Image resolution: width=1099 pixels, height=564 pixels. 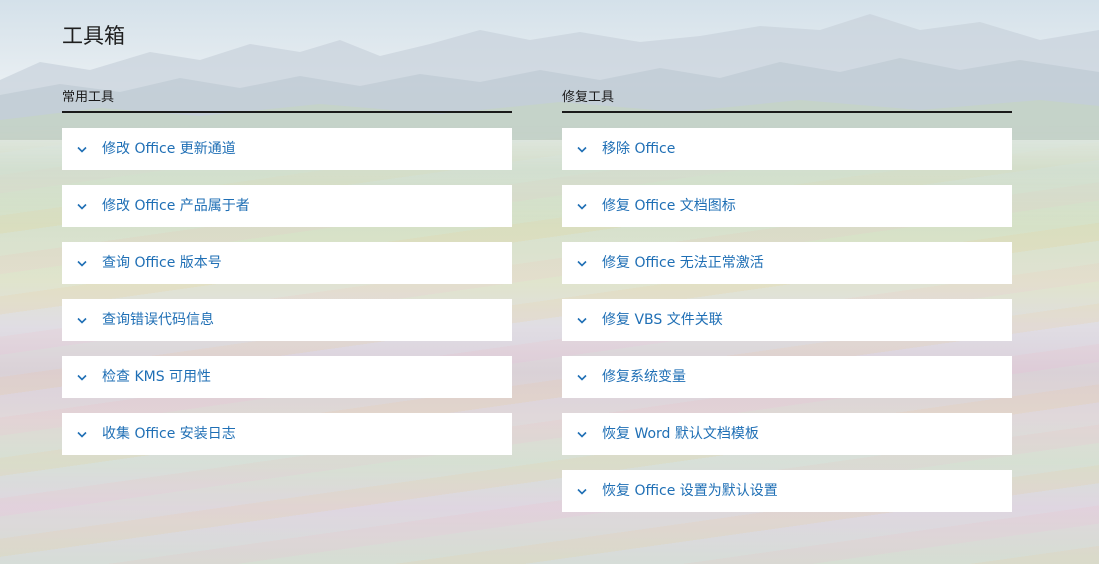 What do you see at coordinates (287, 320) in the screenshot?
I see `tool-item-query-error-code: 查询错误代码信息` at bounding box center [287, 320].